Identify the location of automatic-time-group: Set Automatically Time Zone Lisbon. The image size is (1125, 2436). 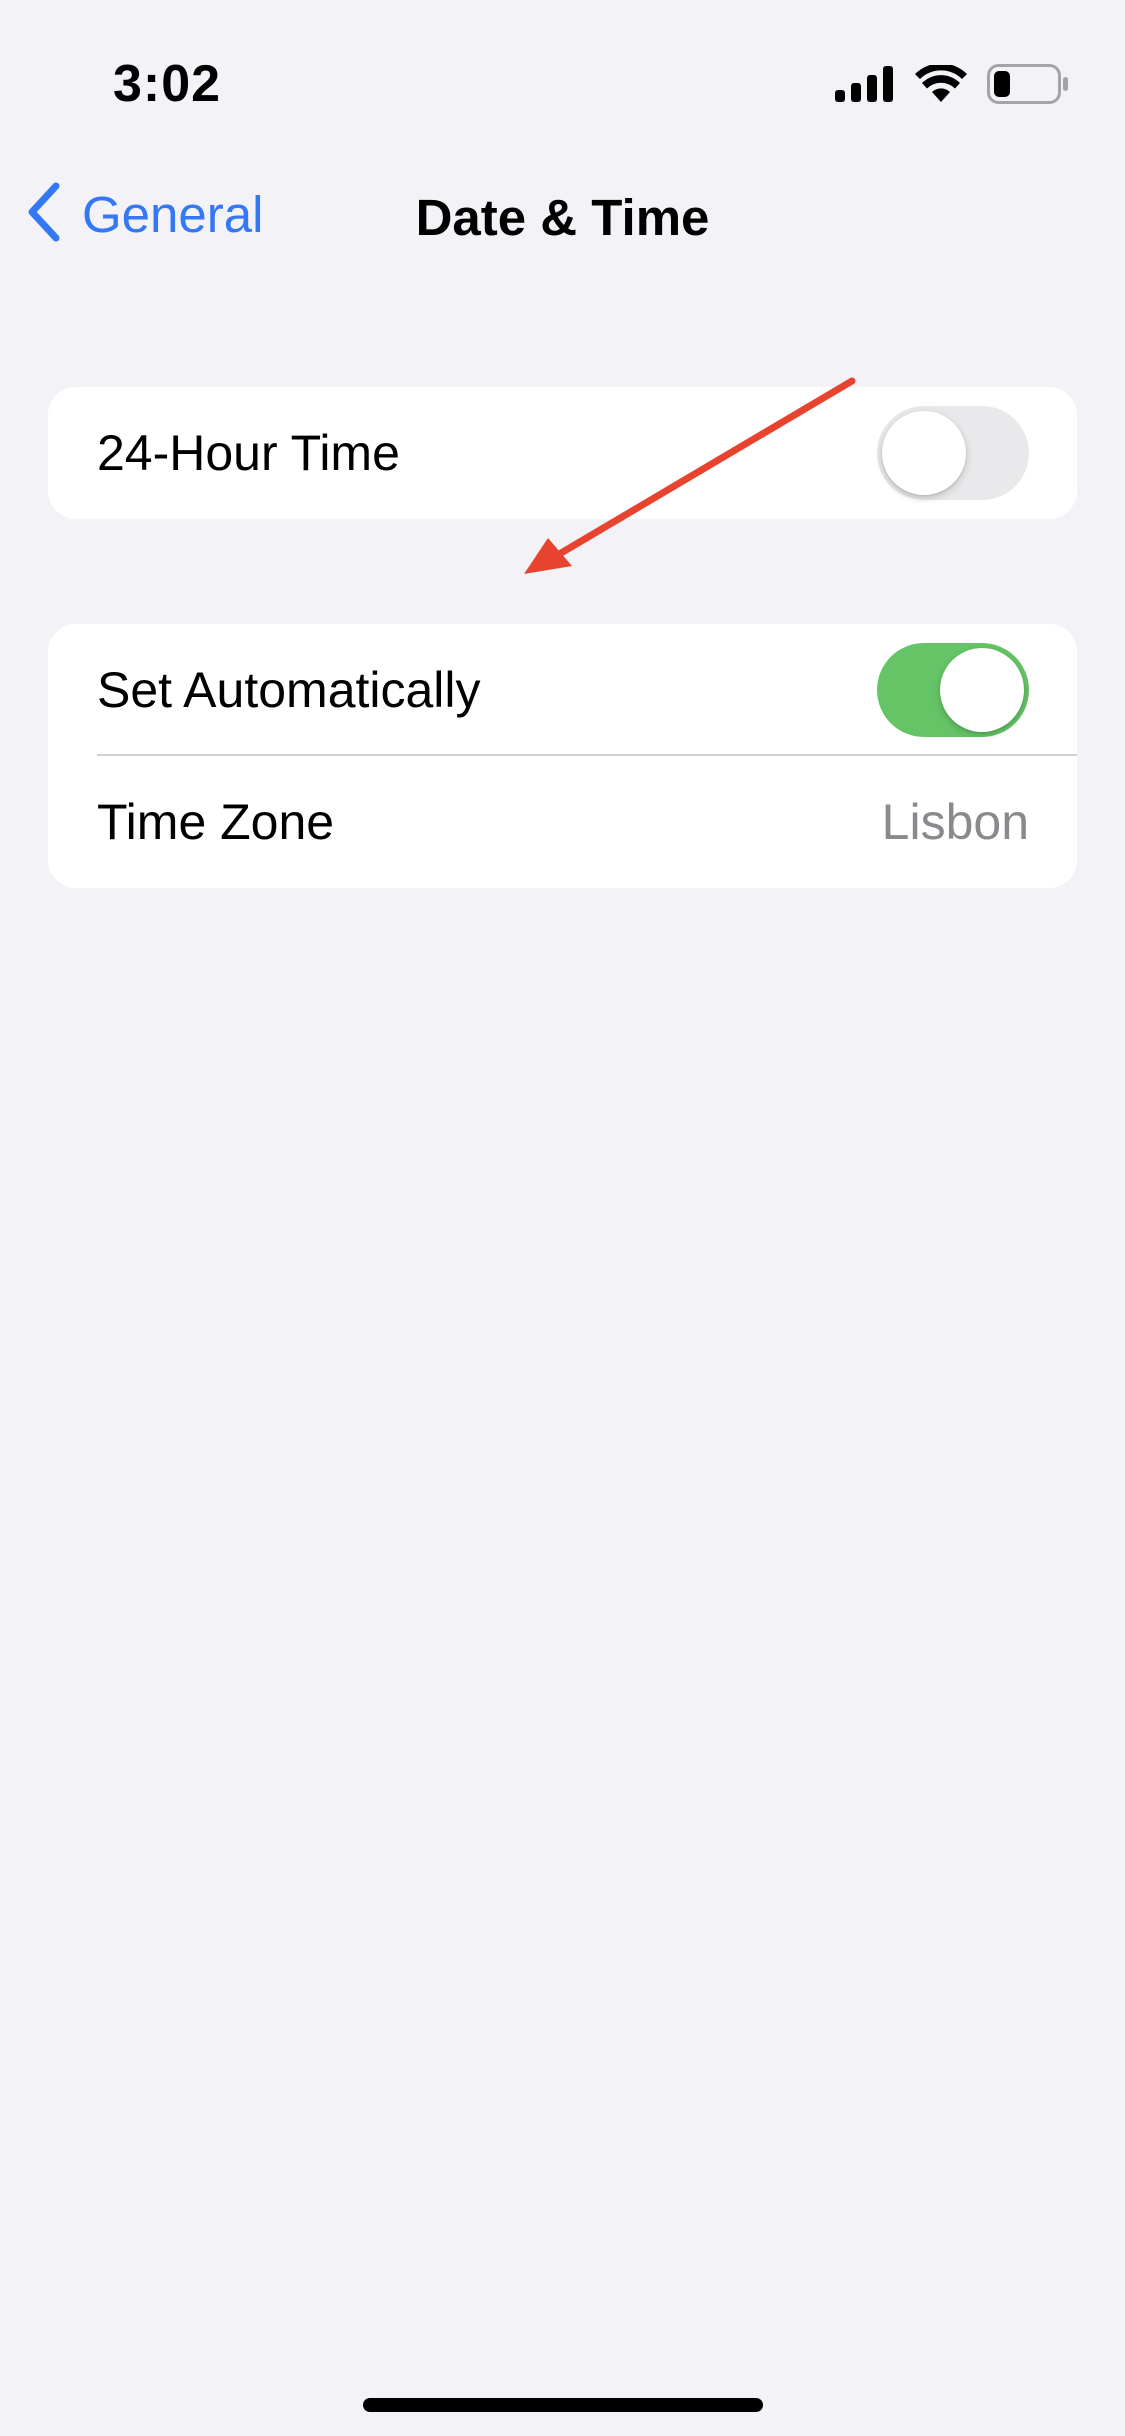
(562, 756).